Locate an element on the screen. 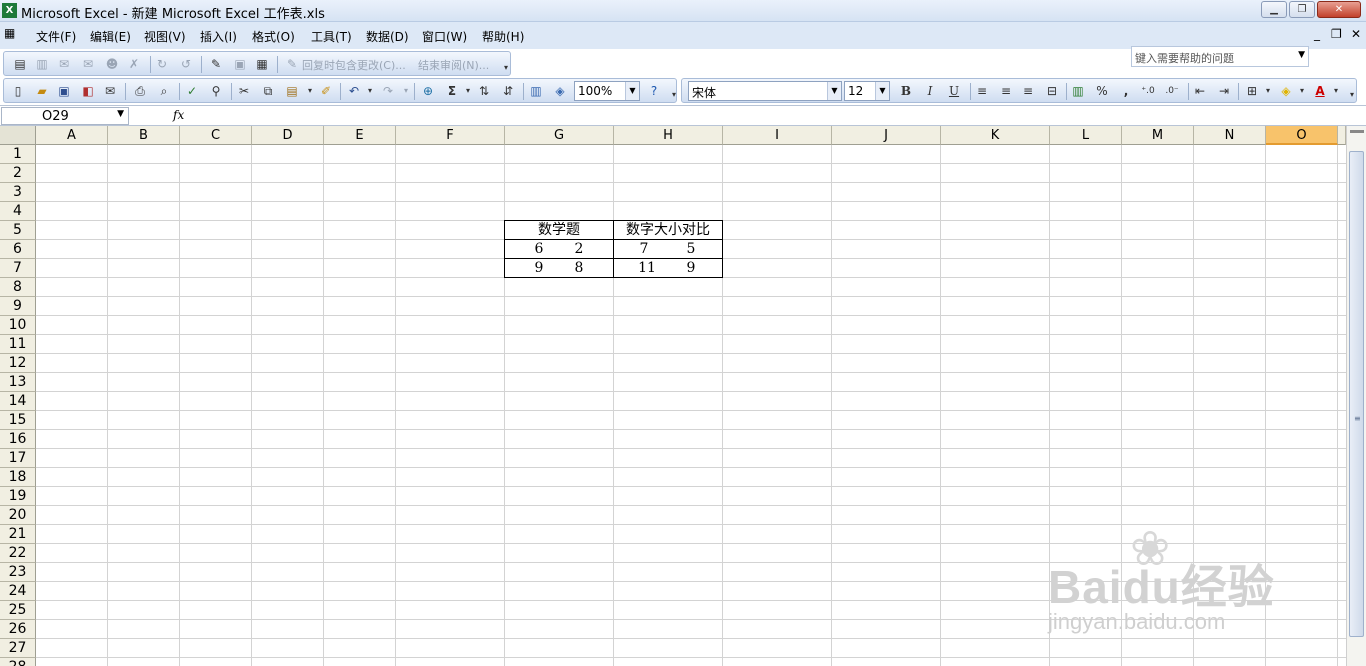  save-icon: ▣ is located at coordinates (64, 91).